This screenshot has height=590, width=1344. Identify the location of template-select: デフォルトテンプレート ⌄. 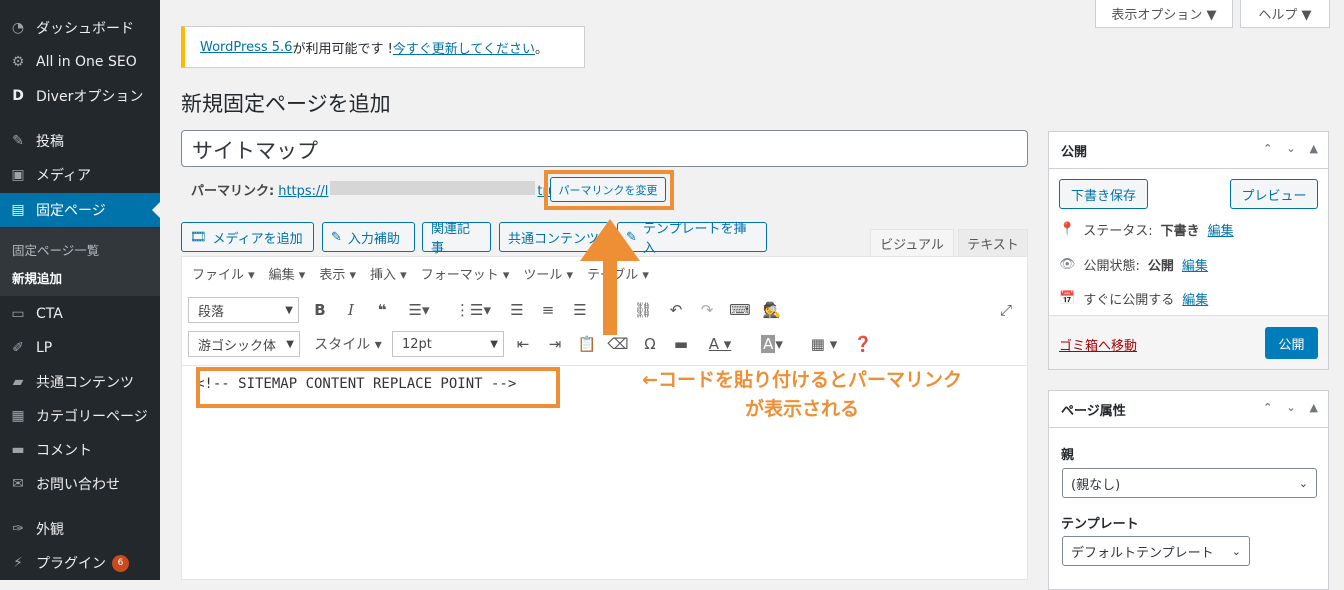
(1156, 551).